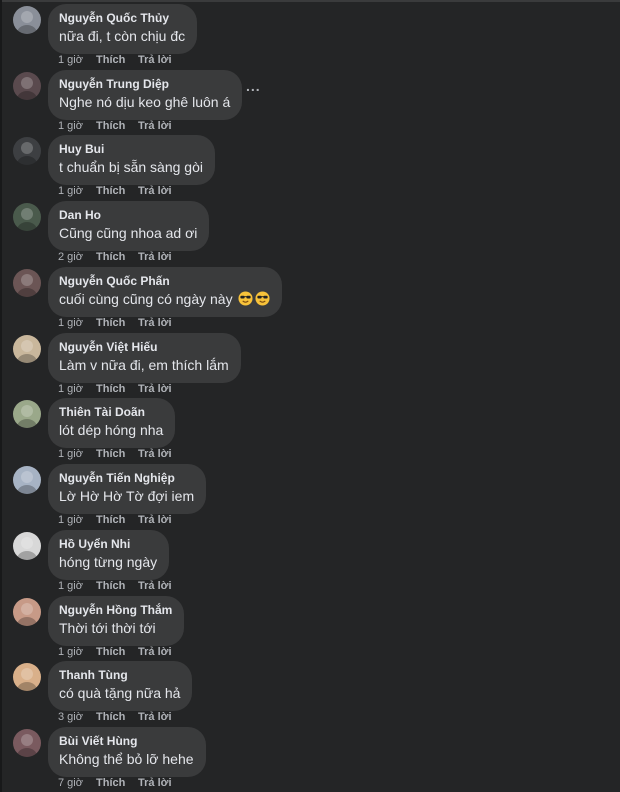 The image size is (620, 792). I want to click on comment-bubble: Nguyễn Quốc Thủy nữa đi, t còn chịu đc, so click(123, 29).